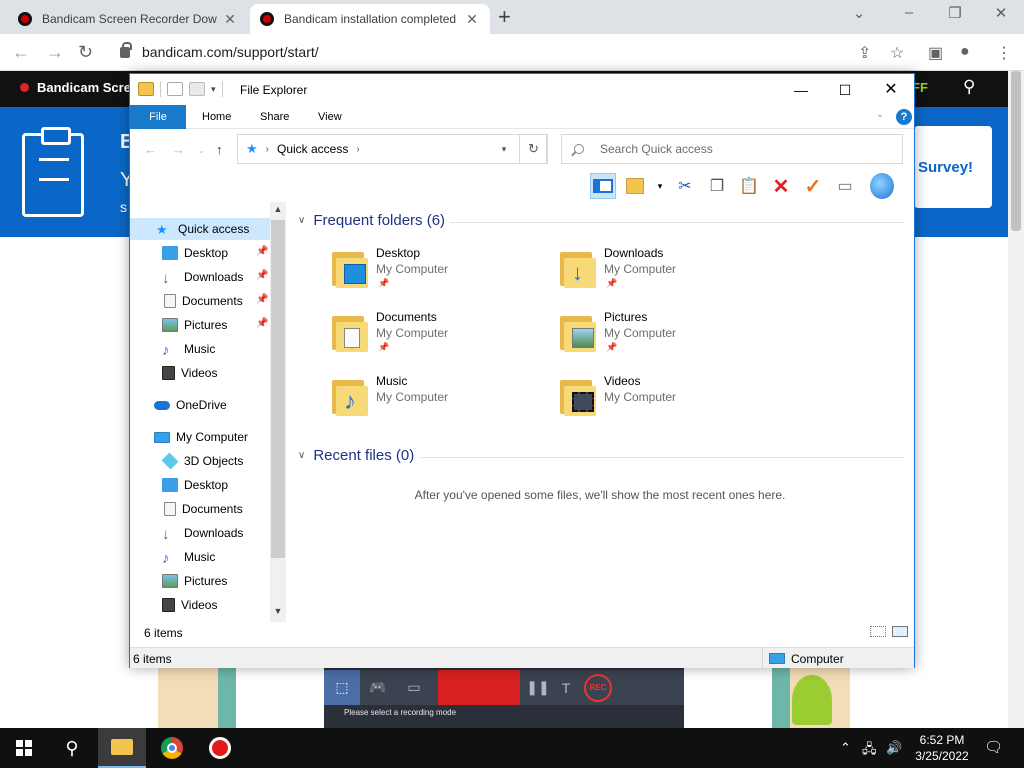 This screenshot has height=768, width=1024. What do you see at coordinates (24, 748) in the screenshot?
I see `start-button` at bounding box center [24, 748].